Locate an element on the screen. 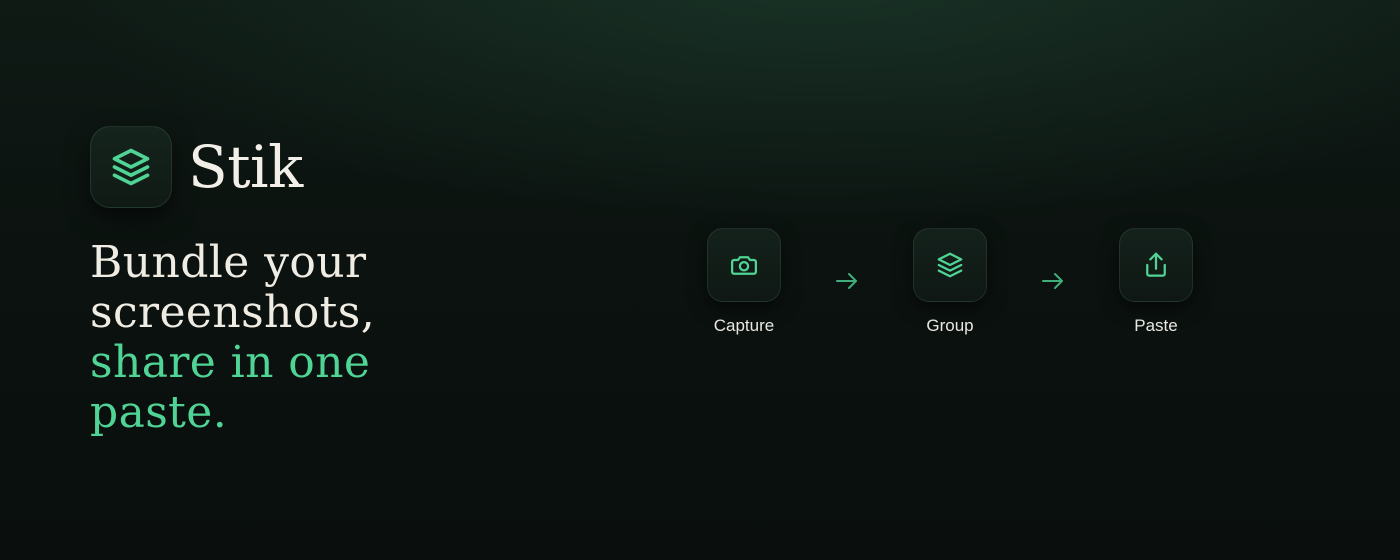  workflow-steps: Capture Group Paste is located at coordinates (950, 282).